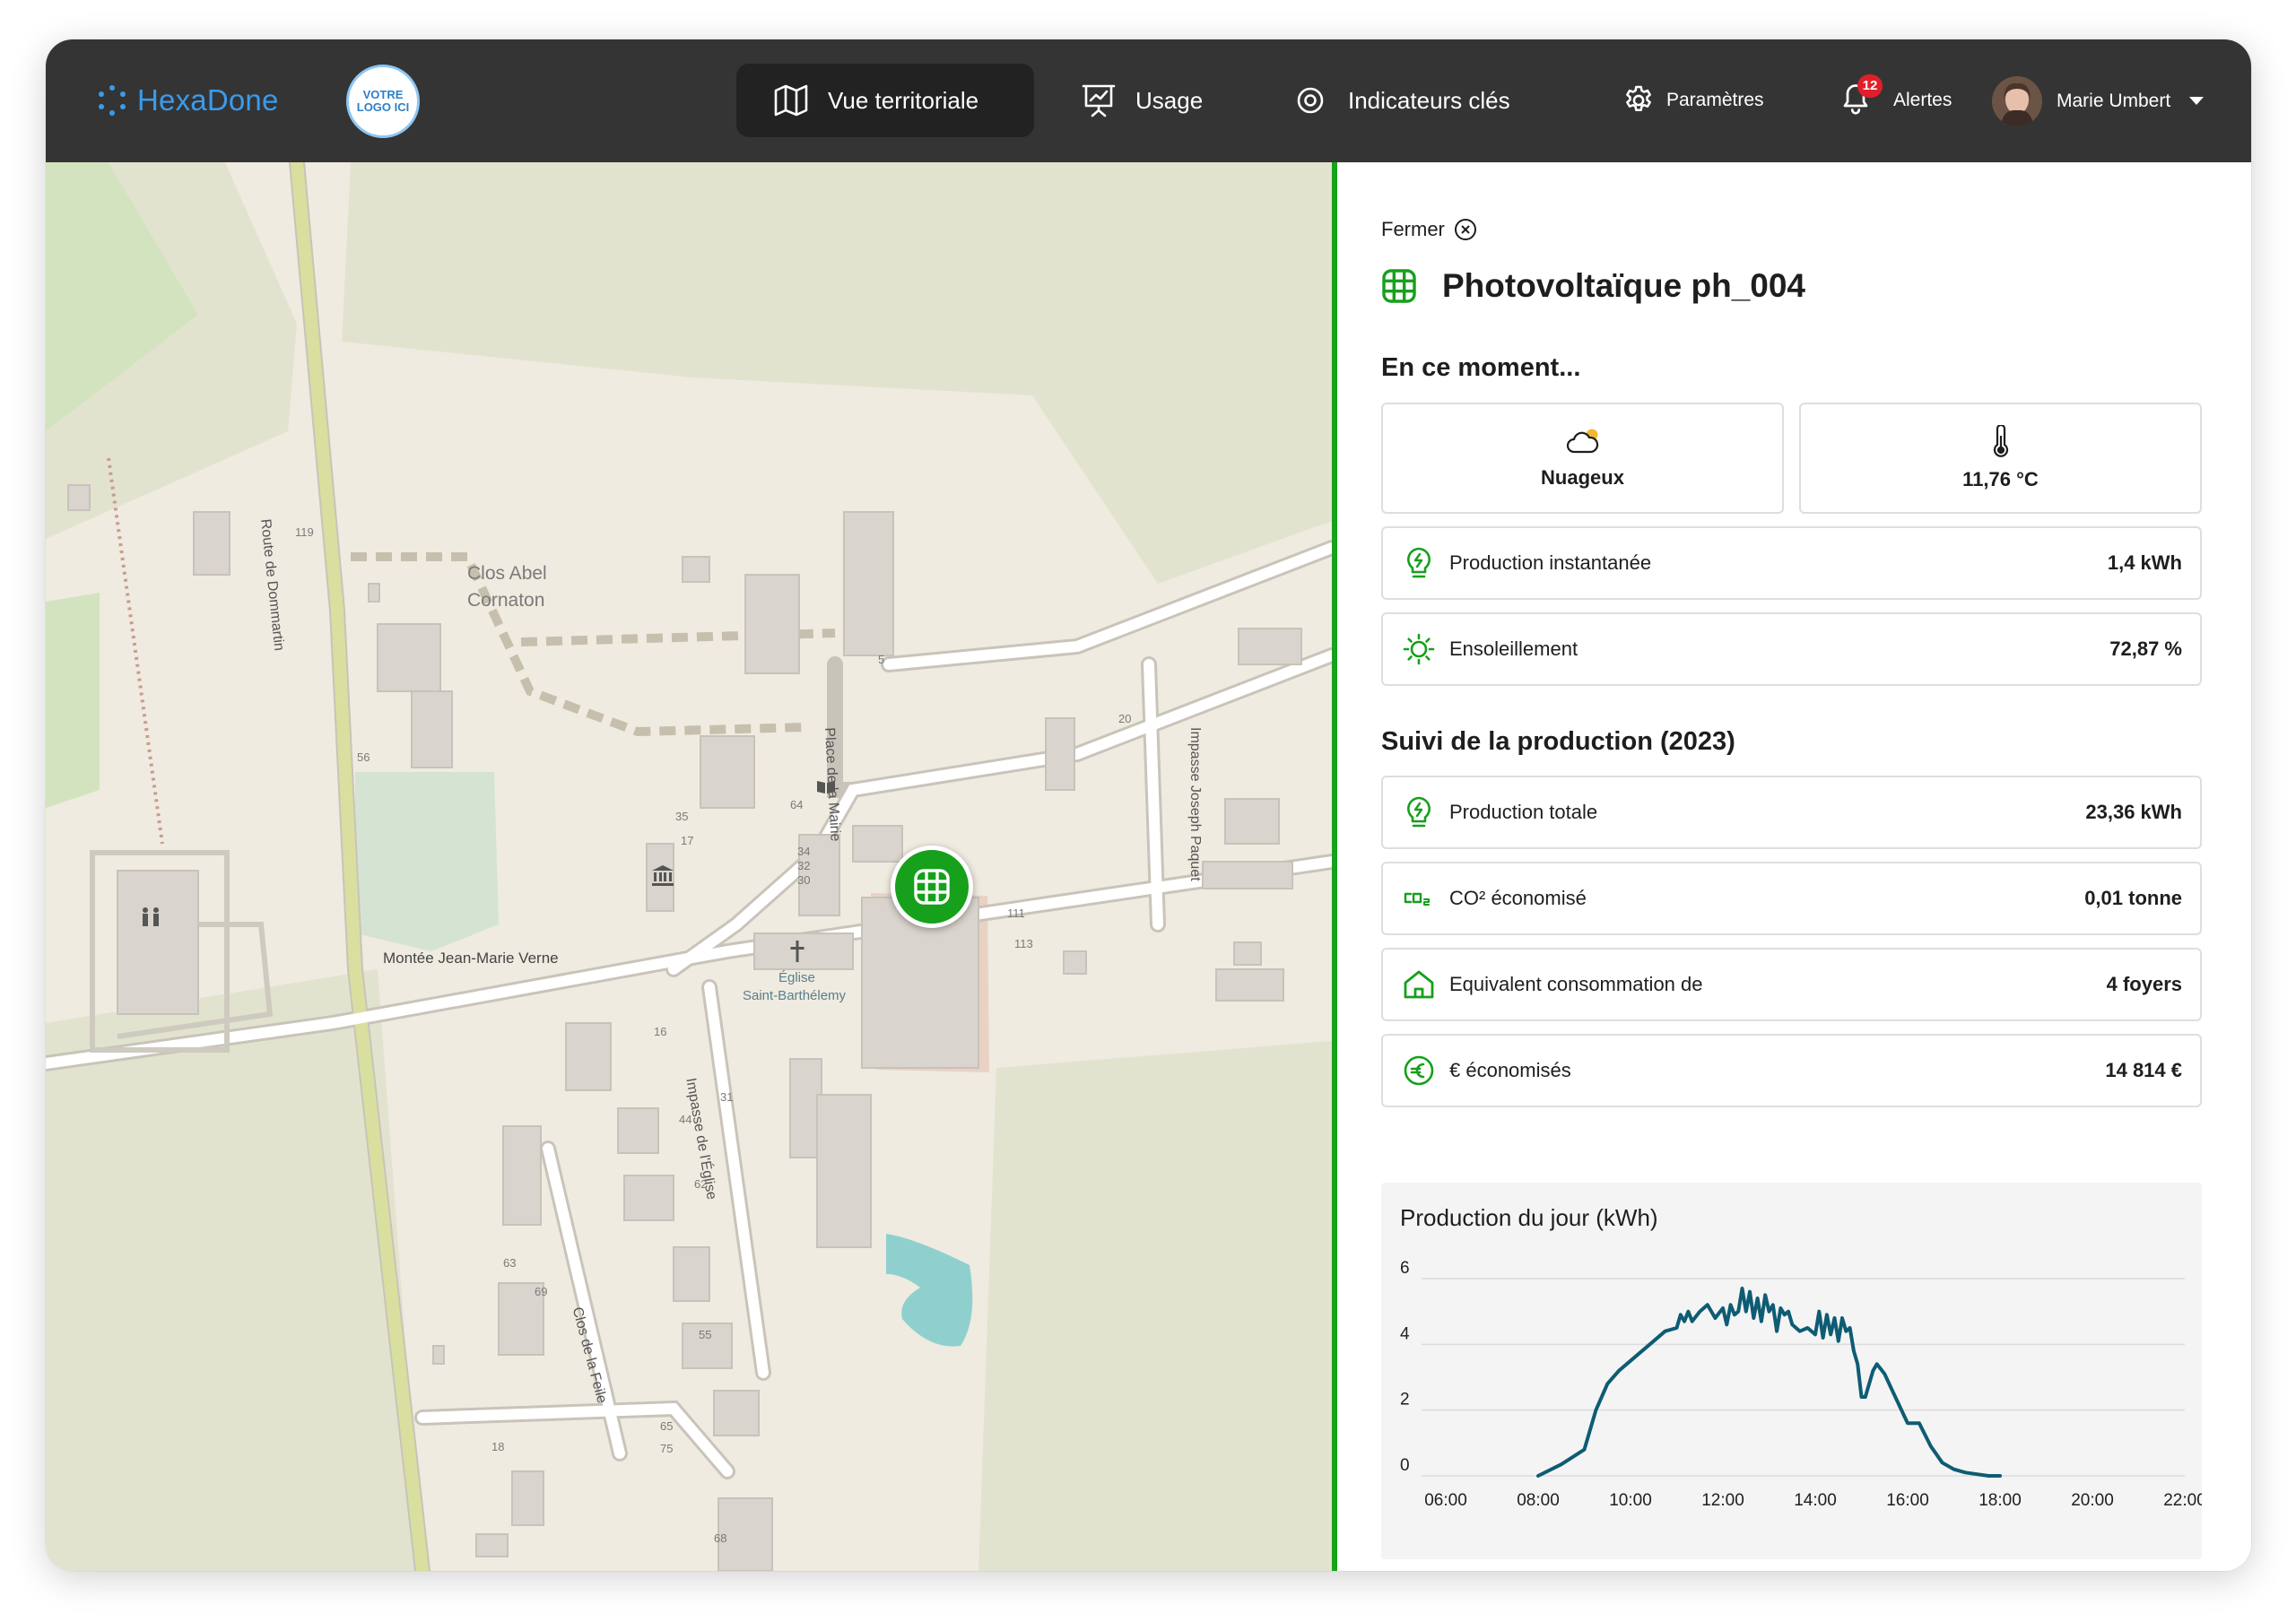 The image size is (2296, 1622). I want to click on nav-usage: Usage, so click(1142, 100).